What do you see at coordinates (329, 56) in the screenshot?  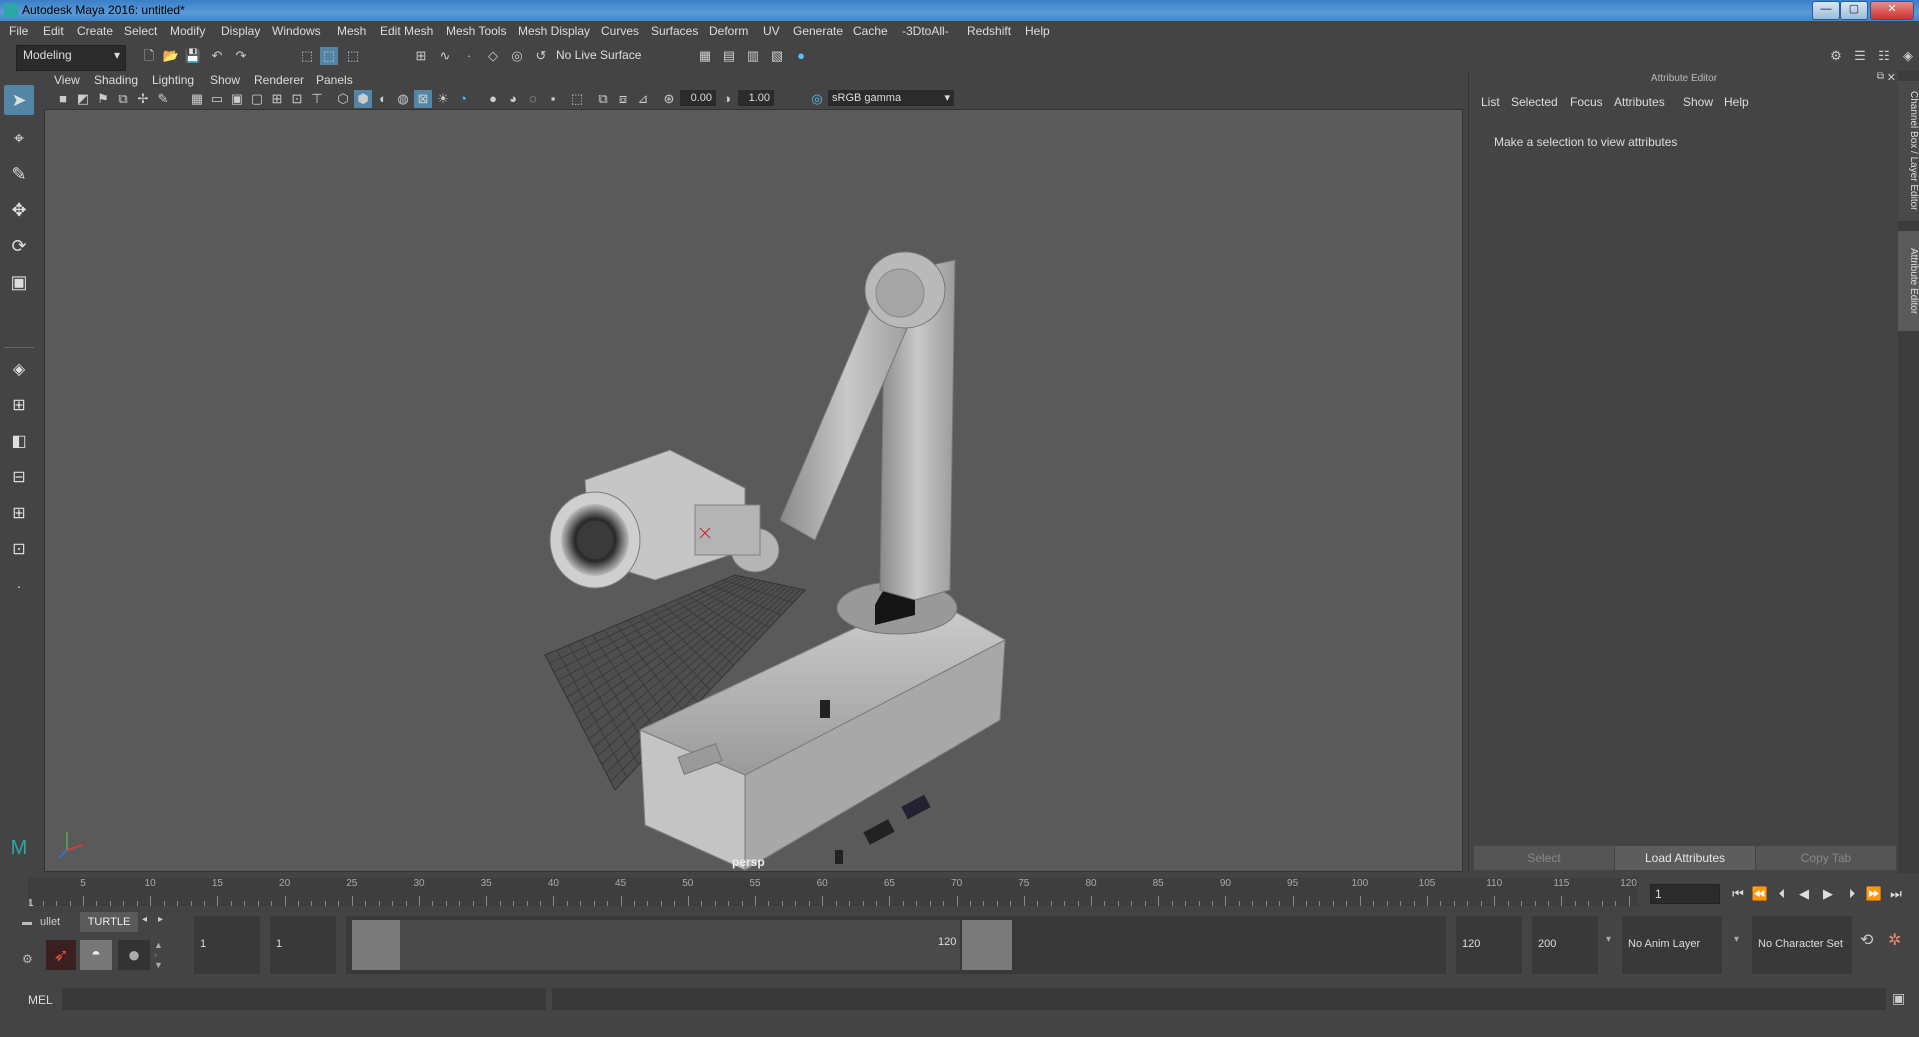 I see `select-object-icon: ⬚` at bounding box center [329, 56].